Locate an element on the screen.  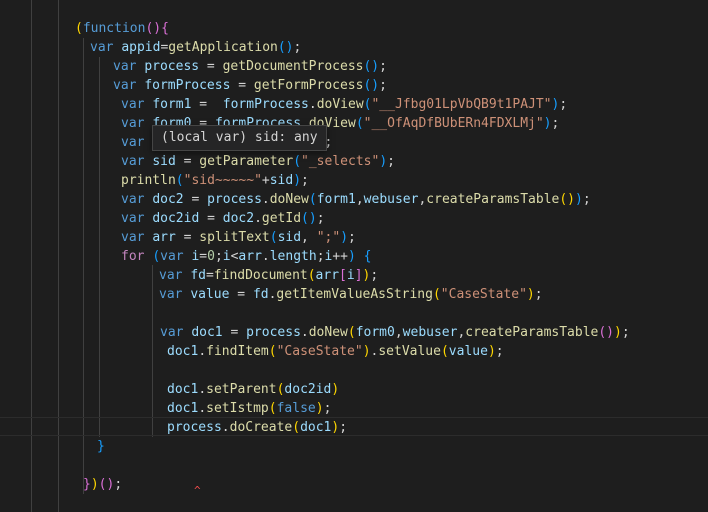
code-line: (function(){ is located at coordinates (122, 28).